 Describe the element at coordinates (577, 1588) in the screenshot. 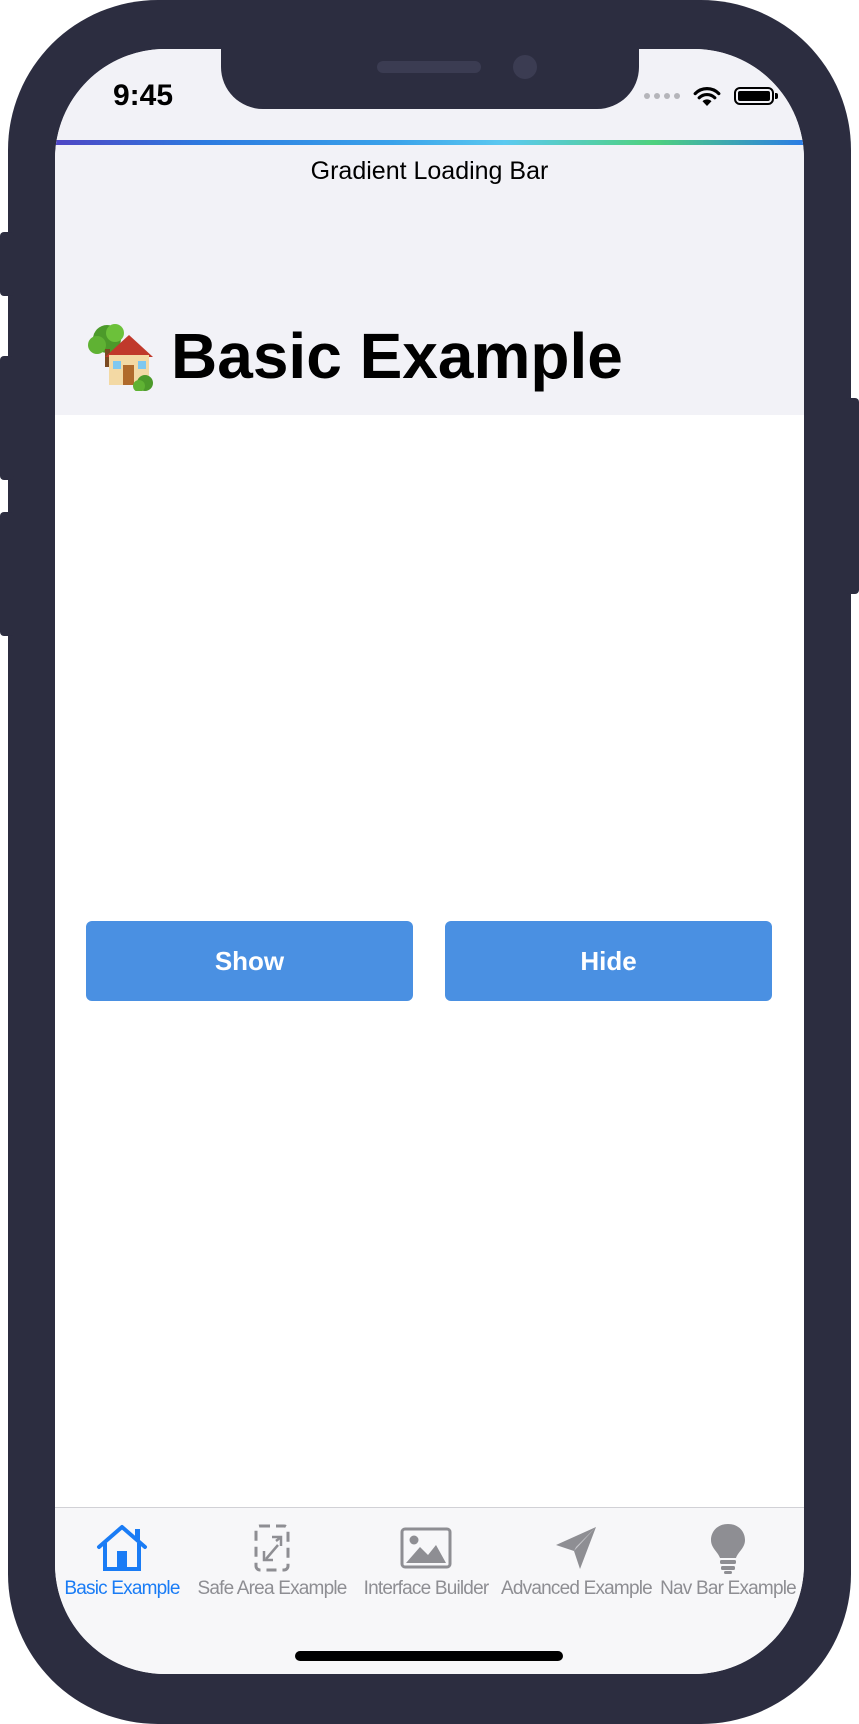

I see `tab-label: Advanced Example` at that location.